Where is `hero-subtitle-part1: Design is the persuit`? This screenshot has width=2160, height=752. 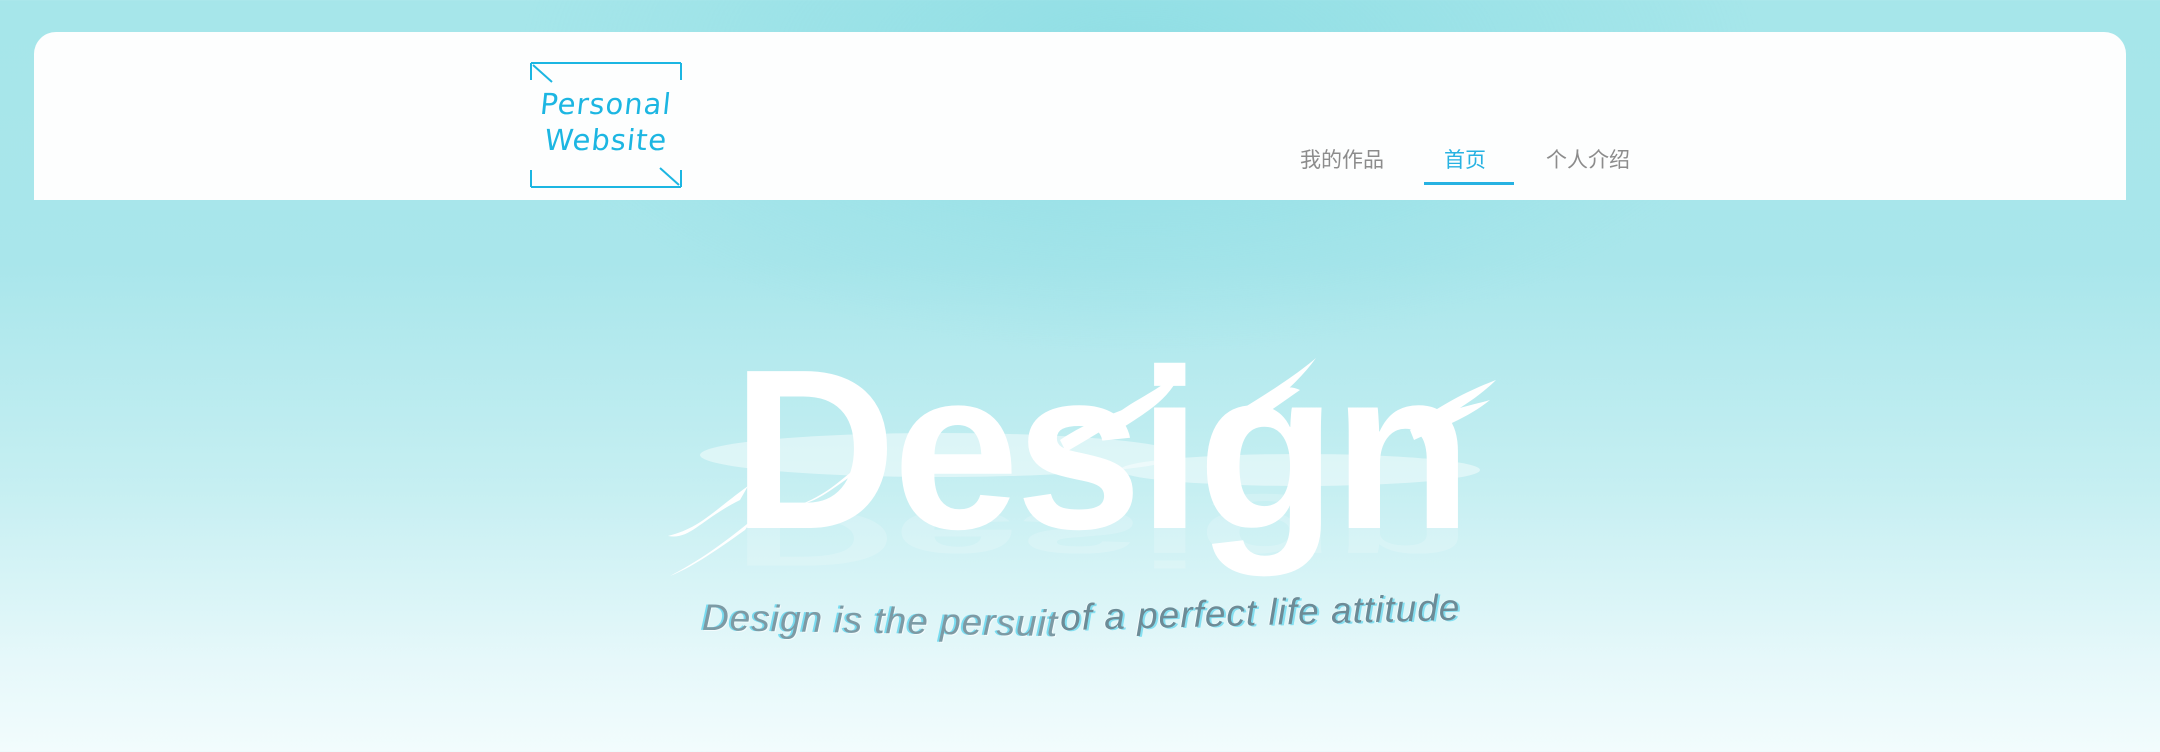
hero-subtitle-part1: Design is the persuit is located at coordinates (880, 620).